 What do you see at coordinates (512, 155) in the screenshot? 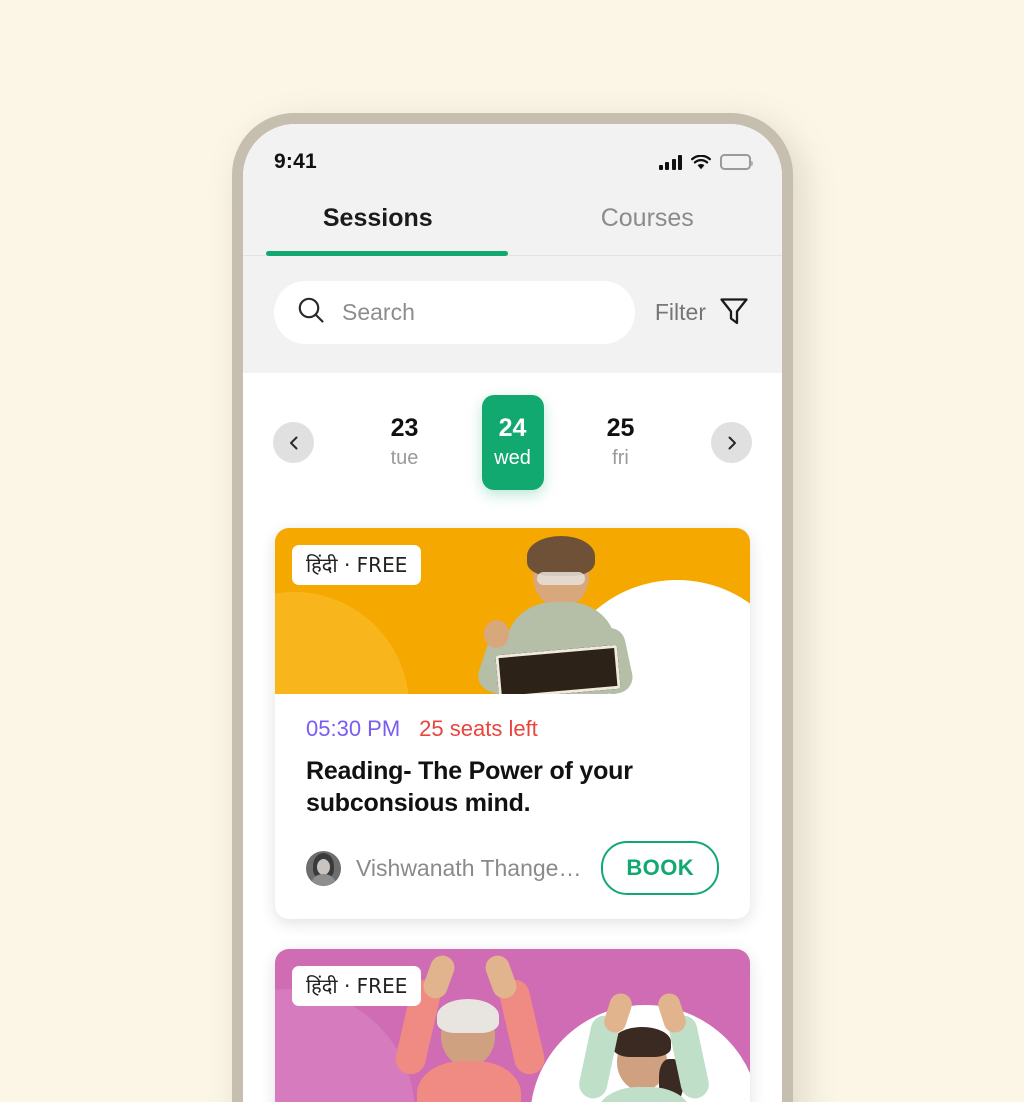
I see `status-bar: 9:41` at bounding box center [512, 155].